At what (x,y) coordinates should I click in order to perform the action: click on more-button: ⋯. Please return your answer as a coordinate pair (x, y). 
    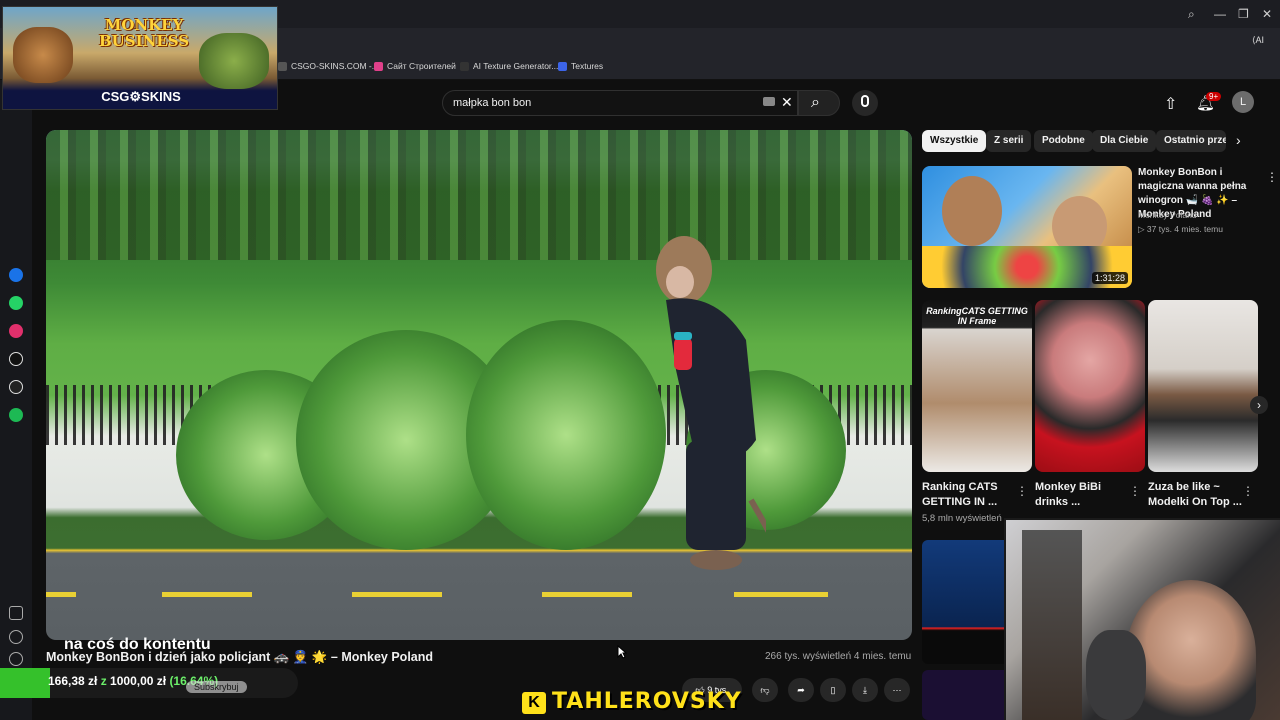
    Looking at the image, I should click on (897, 690).